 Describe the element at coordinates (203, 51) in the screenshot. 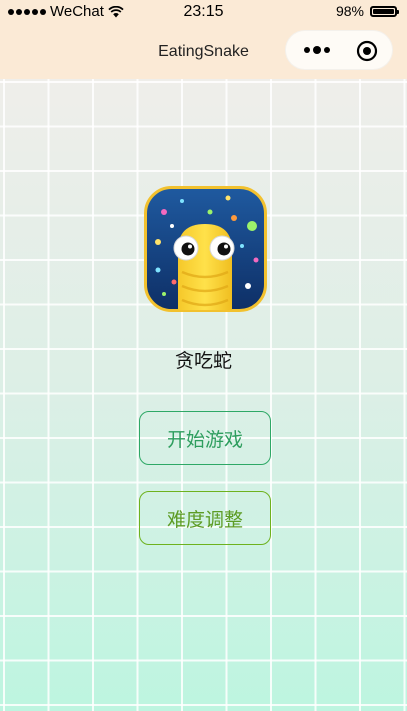

I see `nav-bar: EatingSnake` at that location.